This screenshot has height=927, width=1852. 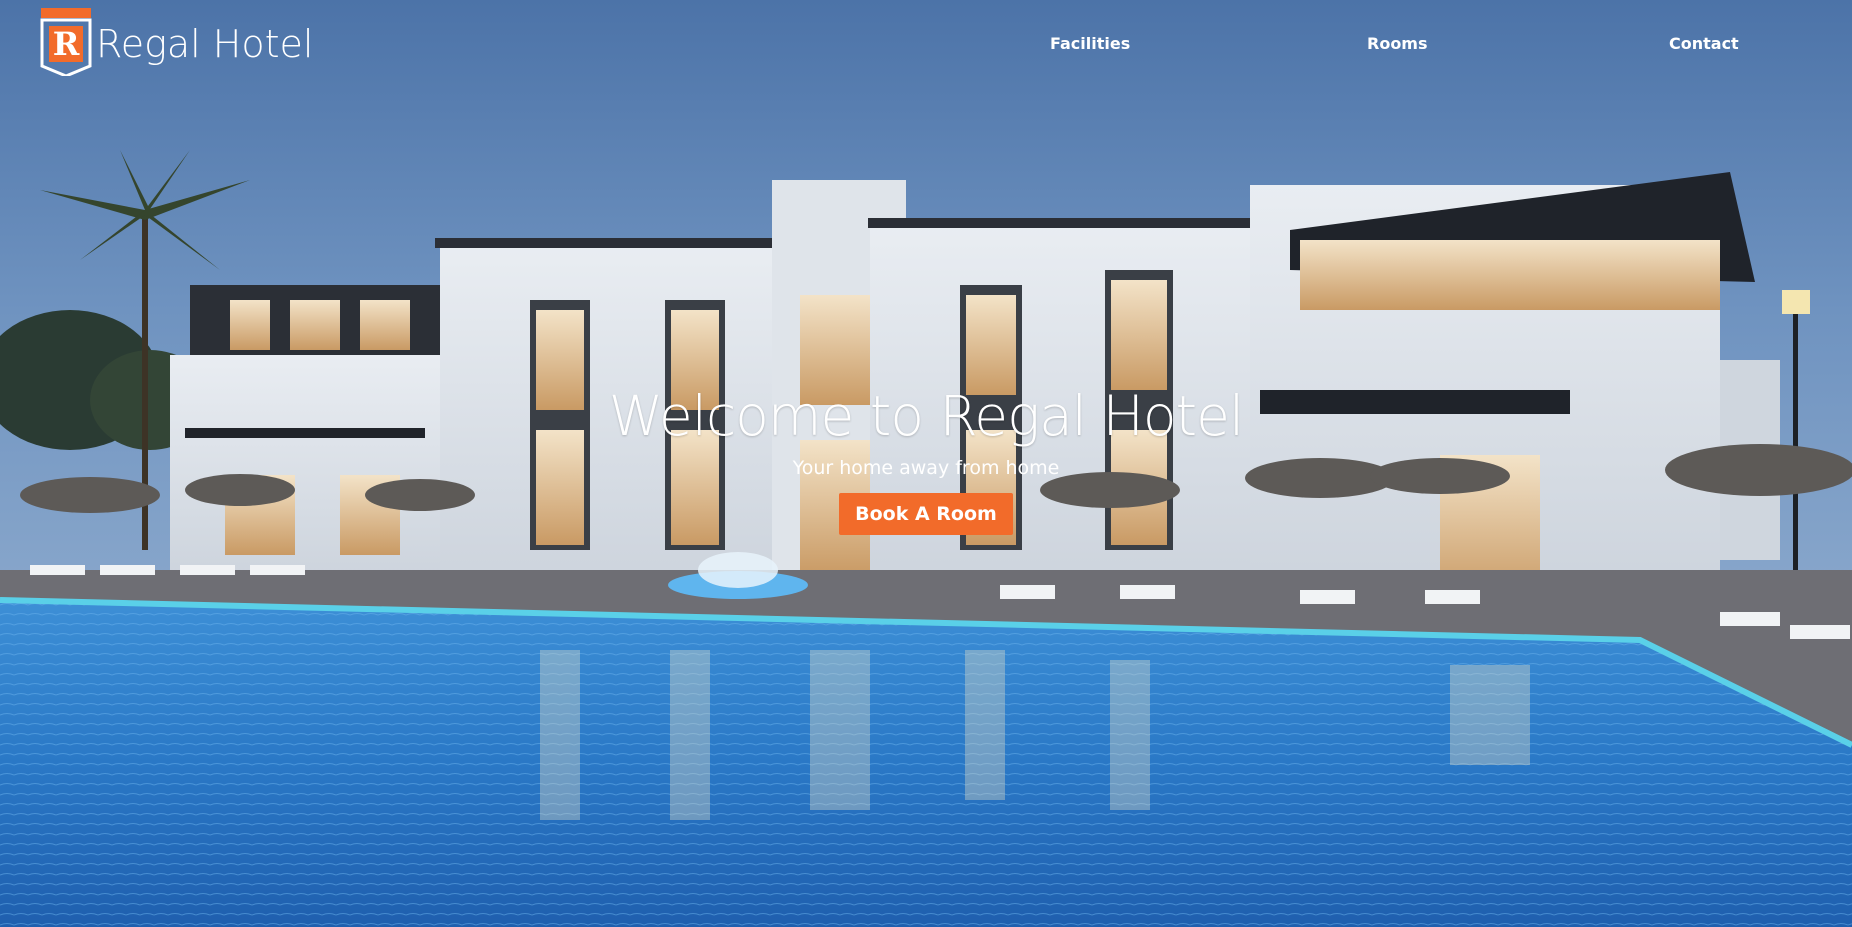 I want to click on top-navbar: R Regal Hotel Facilities Rooms Contact, so click(x=926, y=45).